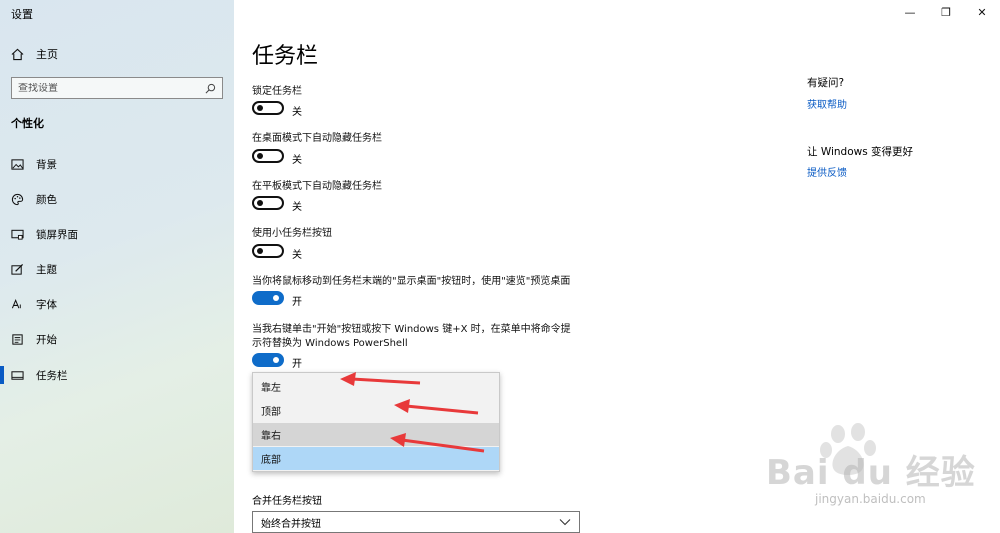 The image size is (1000, 533). What do you see at coordinates (17, 234) in the screenshot?
I see `lock-screen-icon` at bounding box center [17, 234].